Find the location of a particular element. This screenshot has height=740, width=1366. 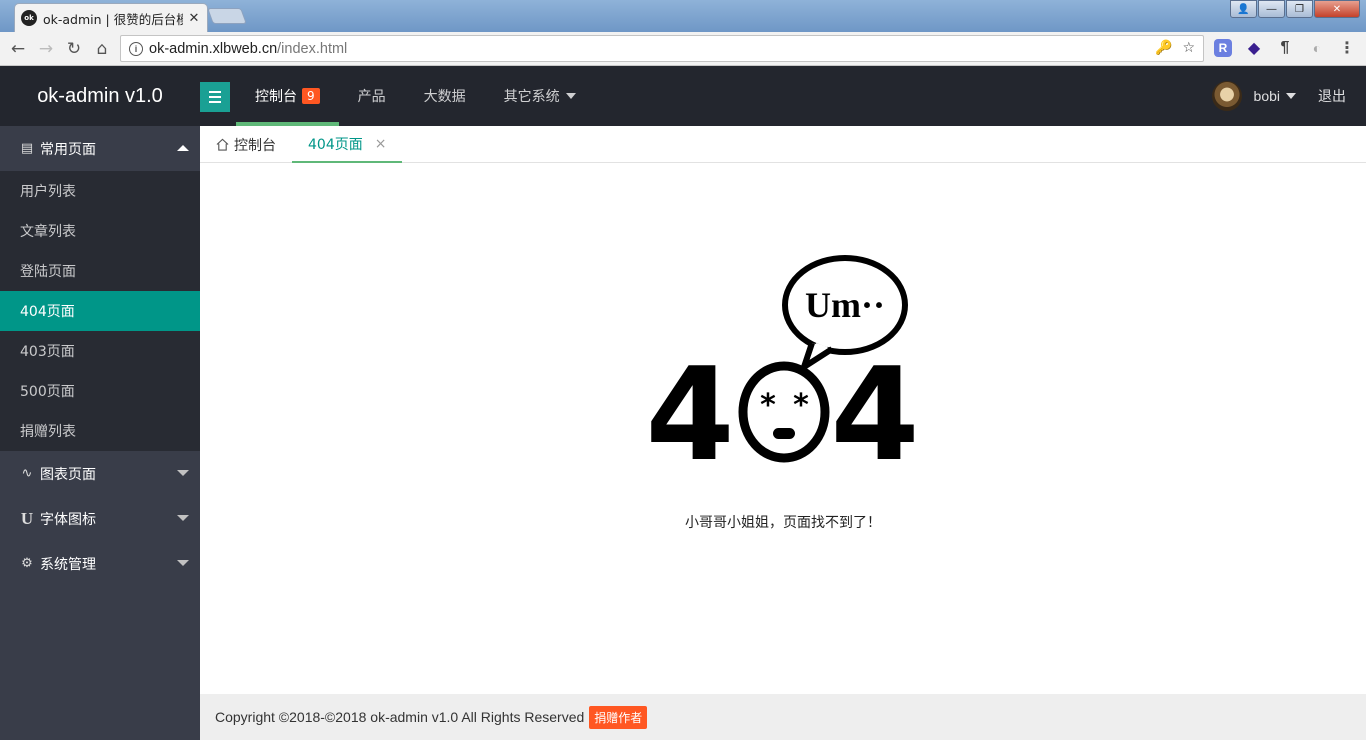

home-icon: ⌂ is located at coordinates (102, 49).